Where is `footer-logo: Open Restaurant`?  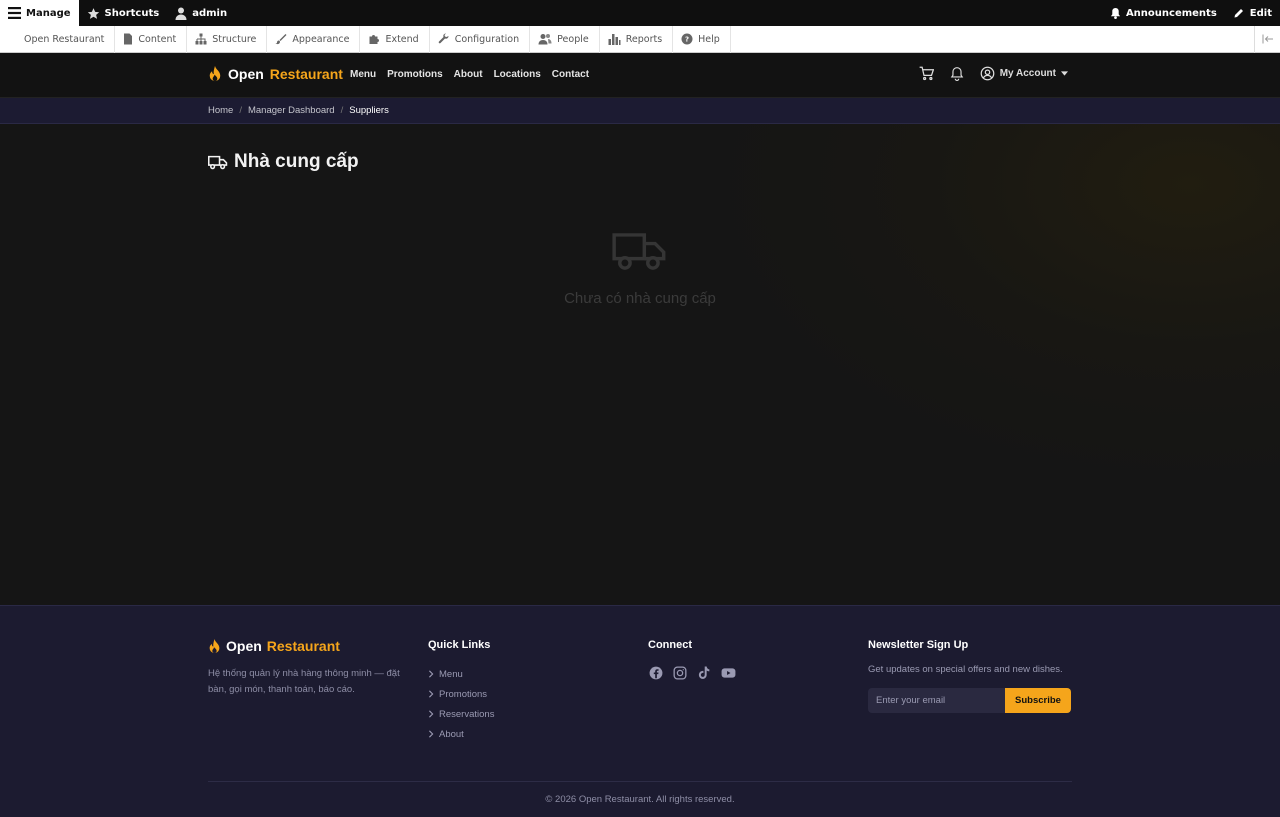
footer-logo: Open Restaurant is located at coordinates (274, 646).